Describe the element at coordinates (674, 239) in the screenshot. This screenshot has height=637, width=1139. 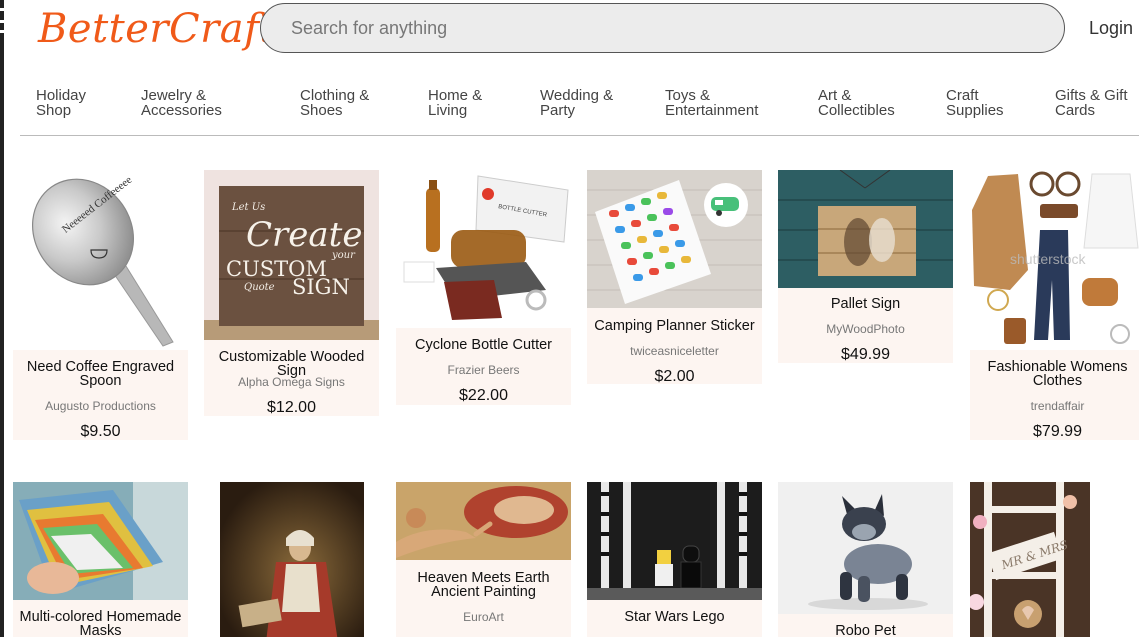
I see `camper-stickers-image` at that location.